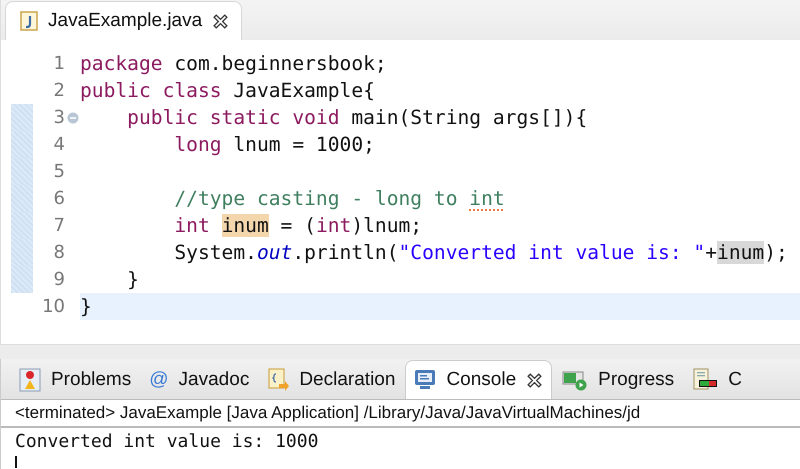  What do you see at coordinates (705, 380) in the screenshot?
I see `coverage-icon` at bounding box center [705, 380].